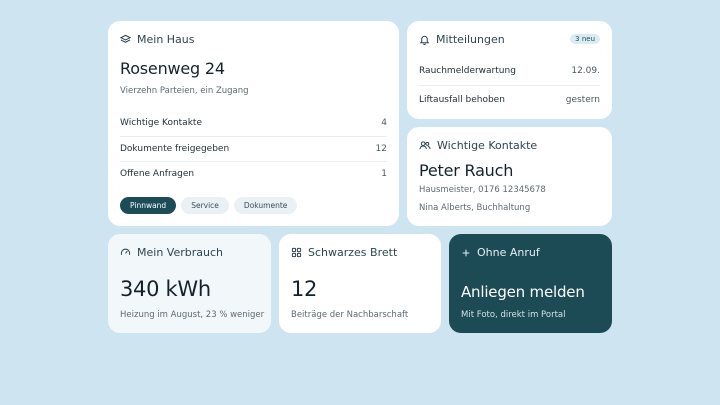 The width and height of the screenshot is (720, 405). What do you see at coordinates (462, 100) in the screenshot?
I see `message-label: Liftausfall behoben` at bounding box center [462, 100].